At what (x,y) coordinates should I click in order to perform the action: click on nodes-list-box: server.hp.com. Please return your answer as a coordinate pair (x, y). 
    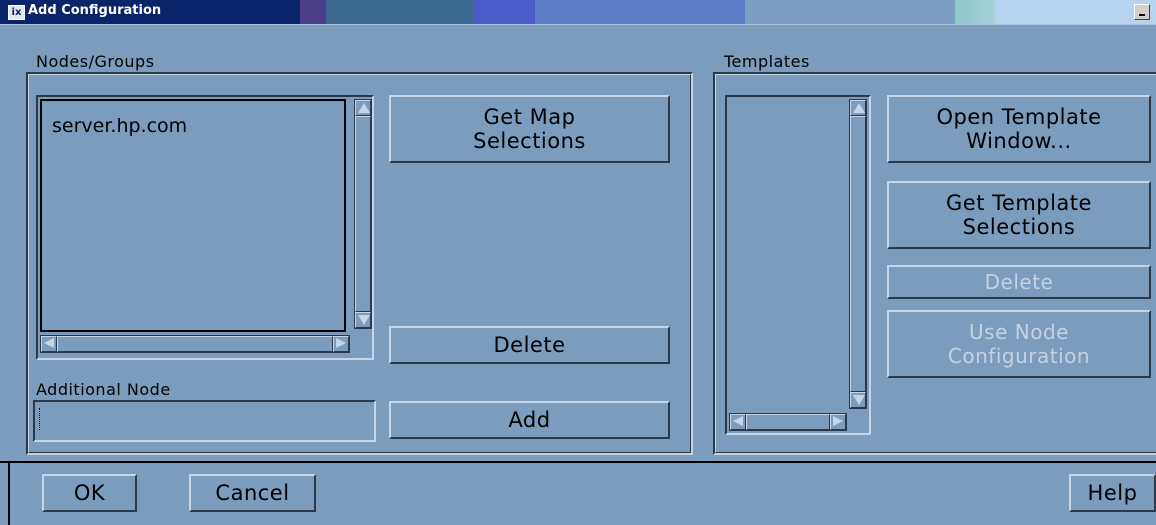
    Looking at the image, I should click on (193, 215).